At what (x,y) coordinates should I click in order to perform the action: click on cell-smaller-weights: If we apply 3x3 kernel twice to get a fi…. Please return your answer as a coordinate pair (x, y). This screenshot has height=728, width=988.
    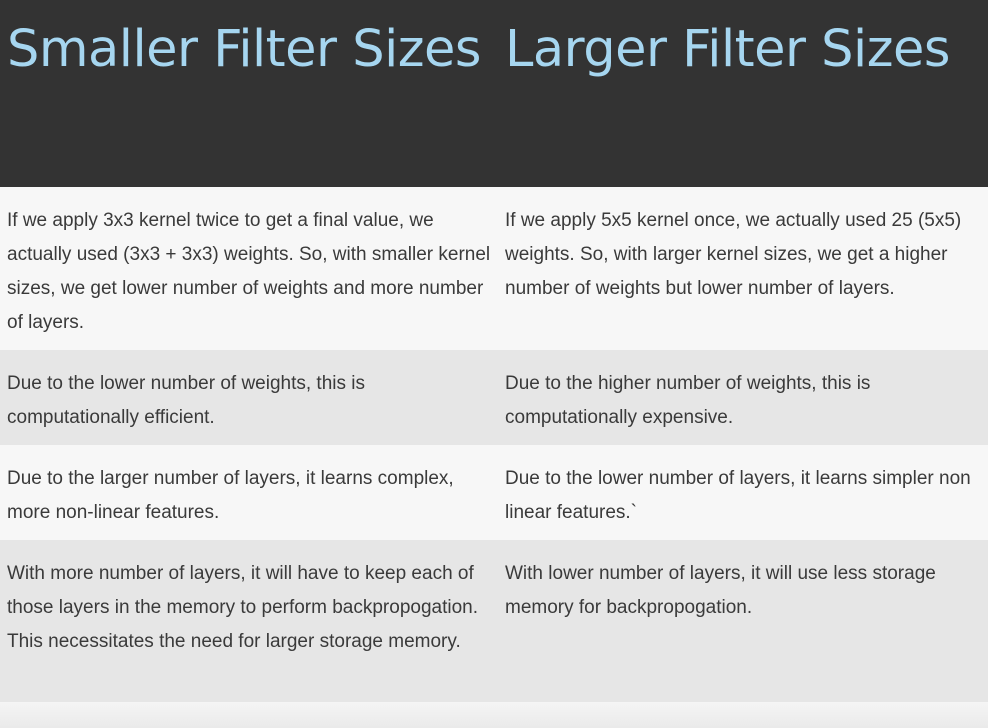
    Looking at the image, I should click on (249, 271).